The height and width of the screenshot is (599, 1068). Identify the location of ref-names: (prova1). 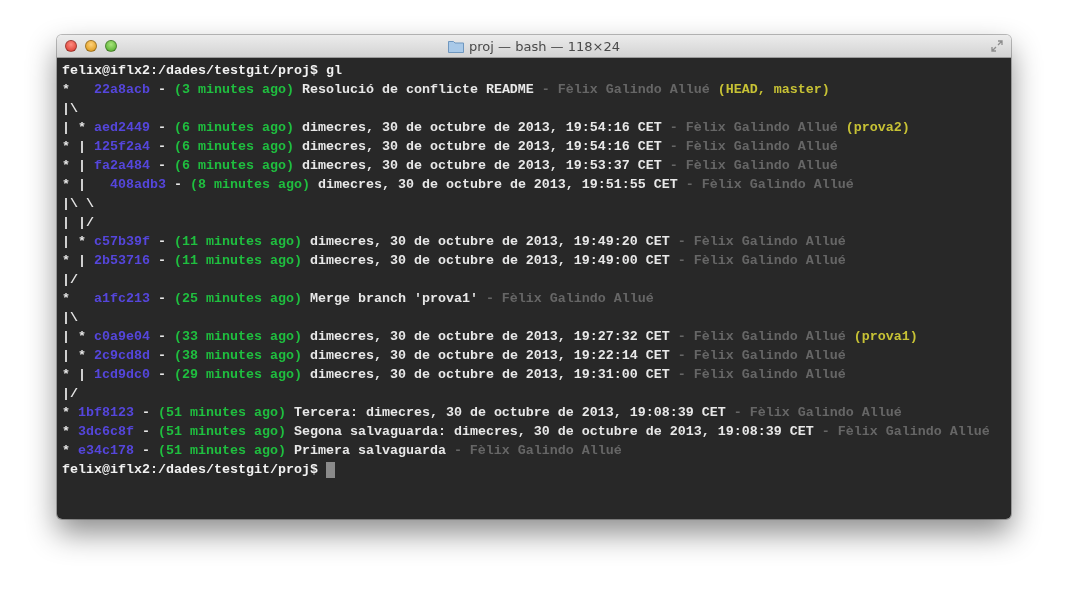
(885, 336).